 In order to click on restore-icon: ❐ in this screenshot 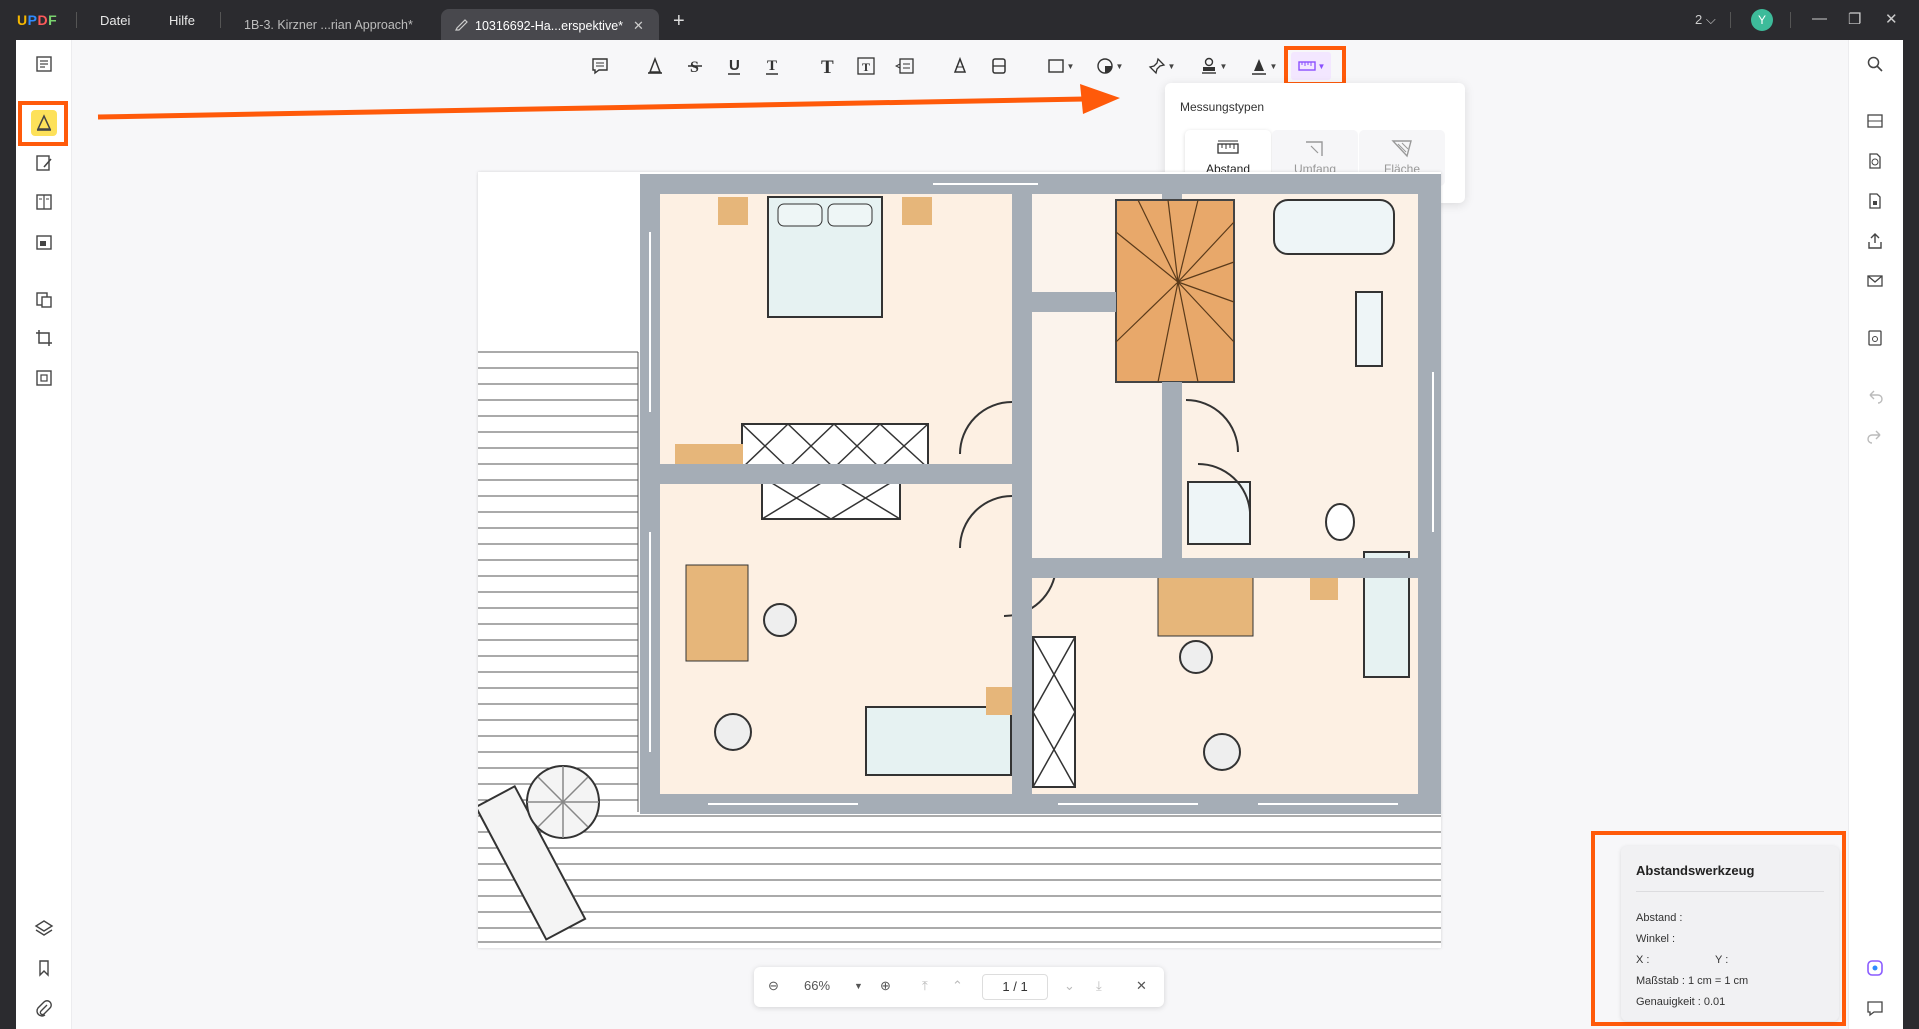, I will do `click(1854, 19)`.